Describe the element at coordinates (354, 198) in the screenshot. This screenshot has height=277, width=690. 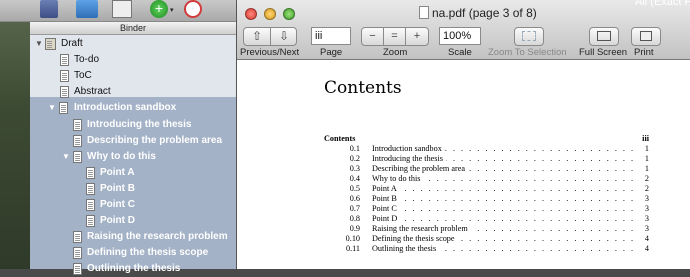
I see `toc-entry-number: 0.6` at that location.